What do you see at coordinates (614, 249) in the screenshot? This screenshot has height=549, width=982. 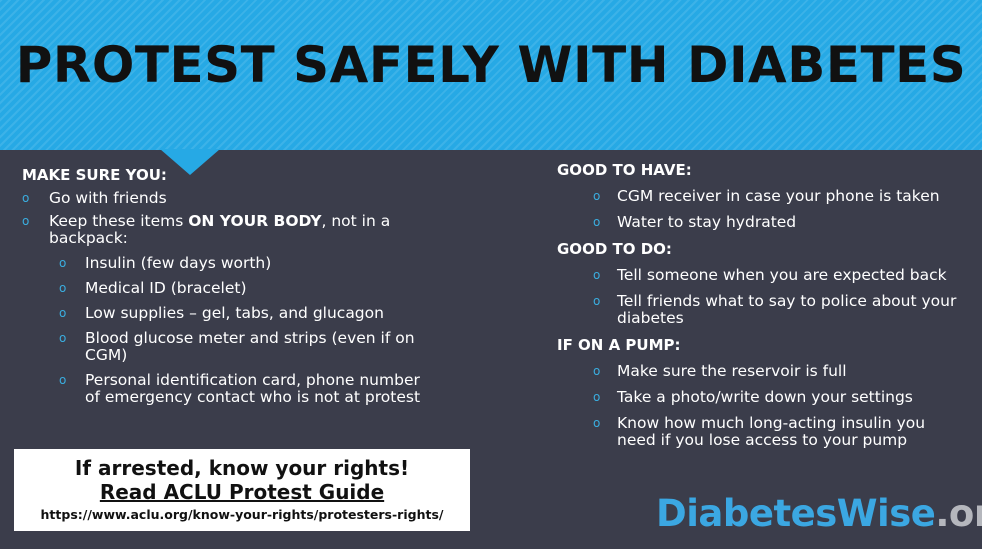 I see `section-heading-good-to-do: GOOD TO DO:` at bounding box center [614, 249].